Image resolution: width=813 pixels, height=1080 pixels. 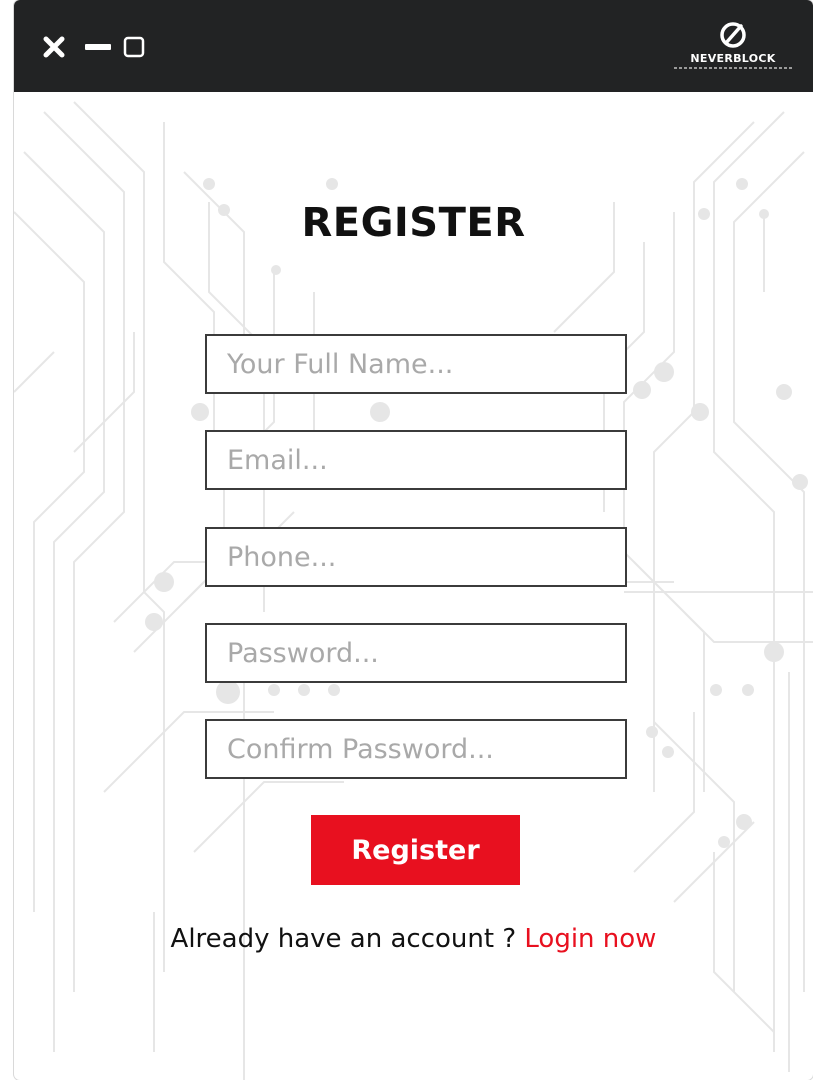 I want to click on minimize-button, so click(x=98, y=47).